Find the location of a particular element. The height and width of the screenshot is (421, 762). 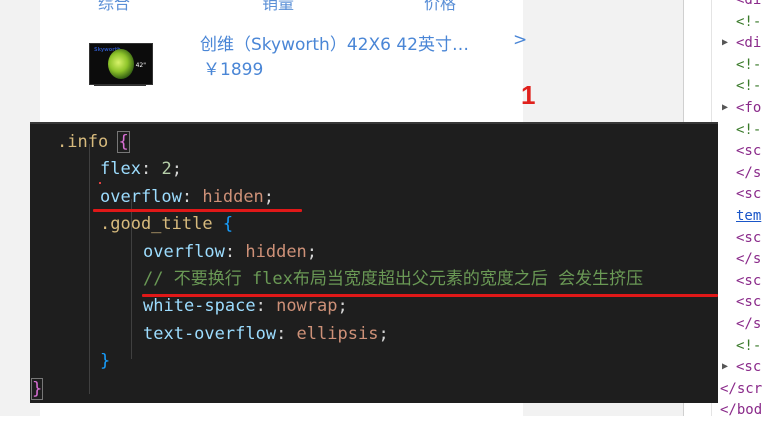

tv-stand is located at coordinates (120, 85).